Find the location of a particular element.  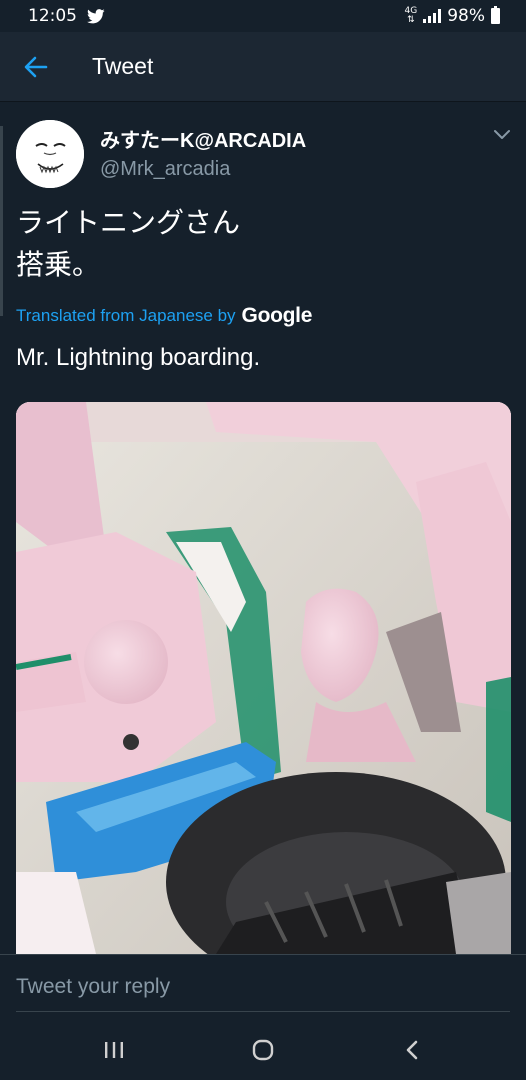

reply-input: Tweet your reply is located at coordinates (93, 987).